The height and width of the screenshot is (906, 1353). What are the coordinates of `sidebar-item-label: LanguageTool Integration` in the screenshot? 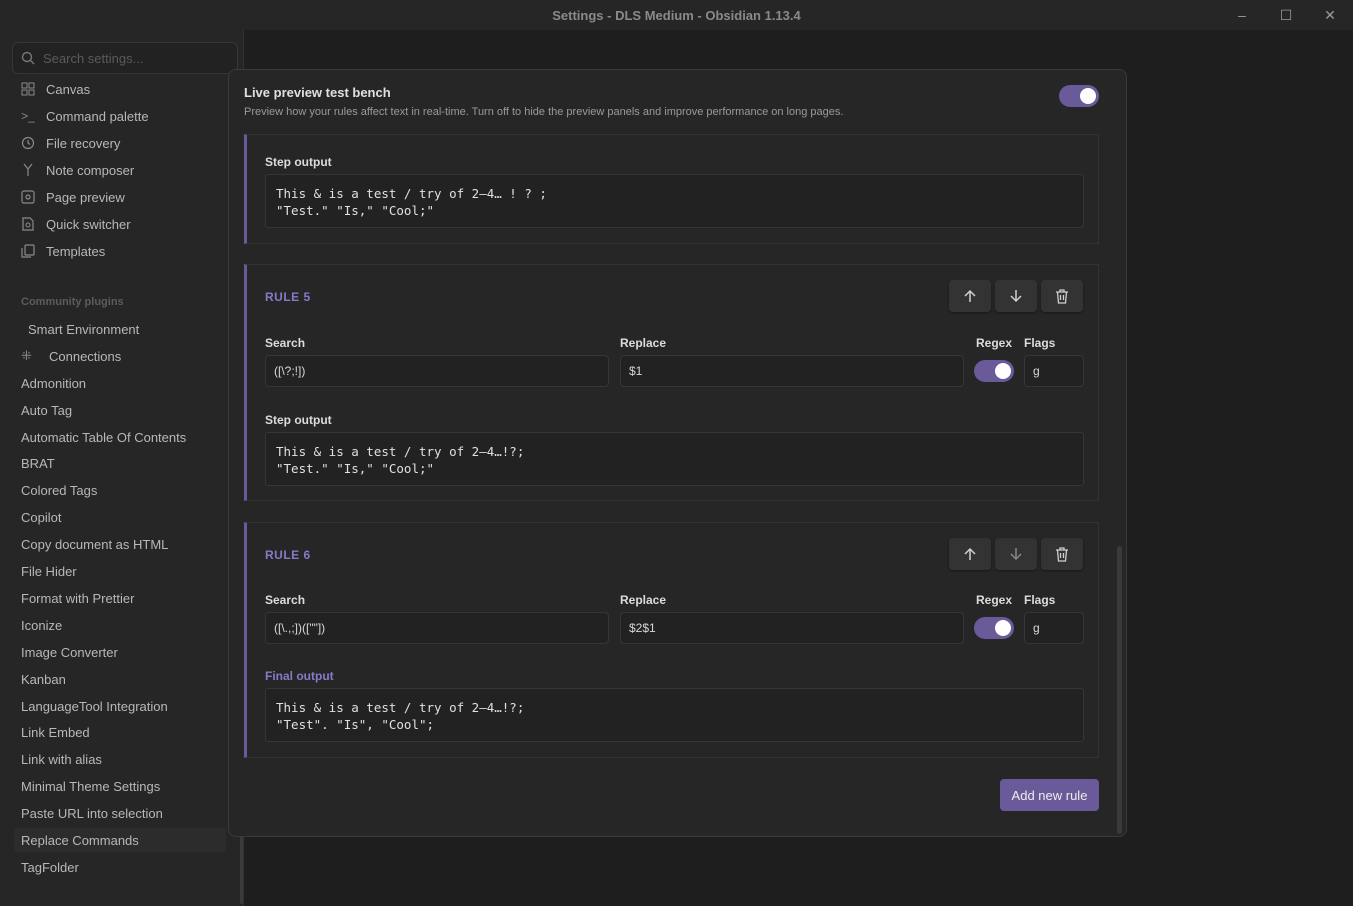 It's located at (94, 706).